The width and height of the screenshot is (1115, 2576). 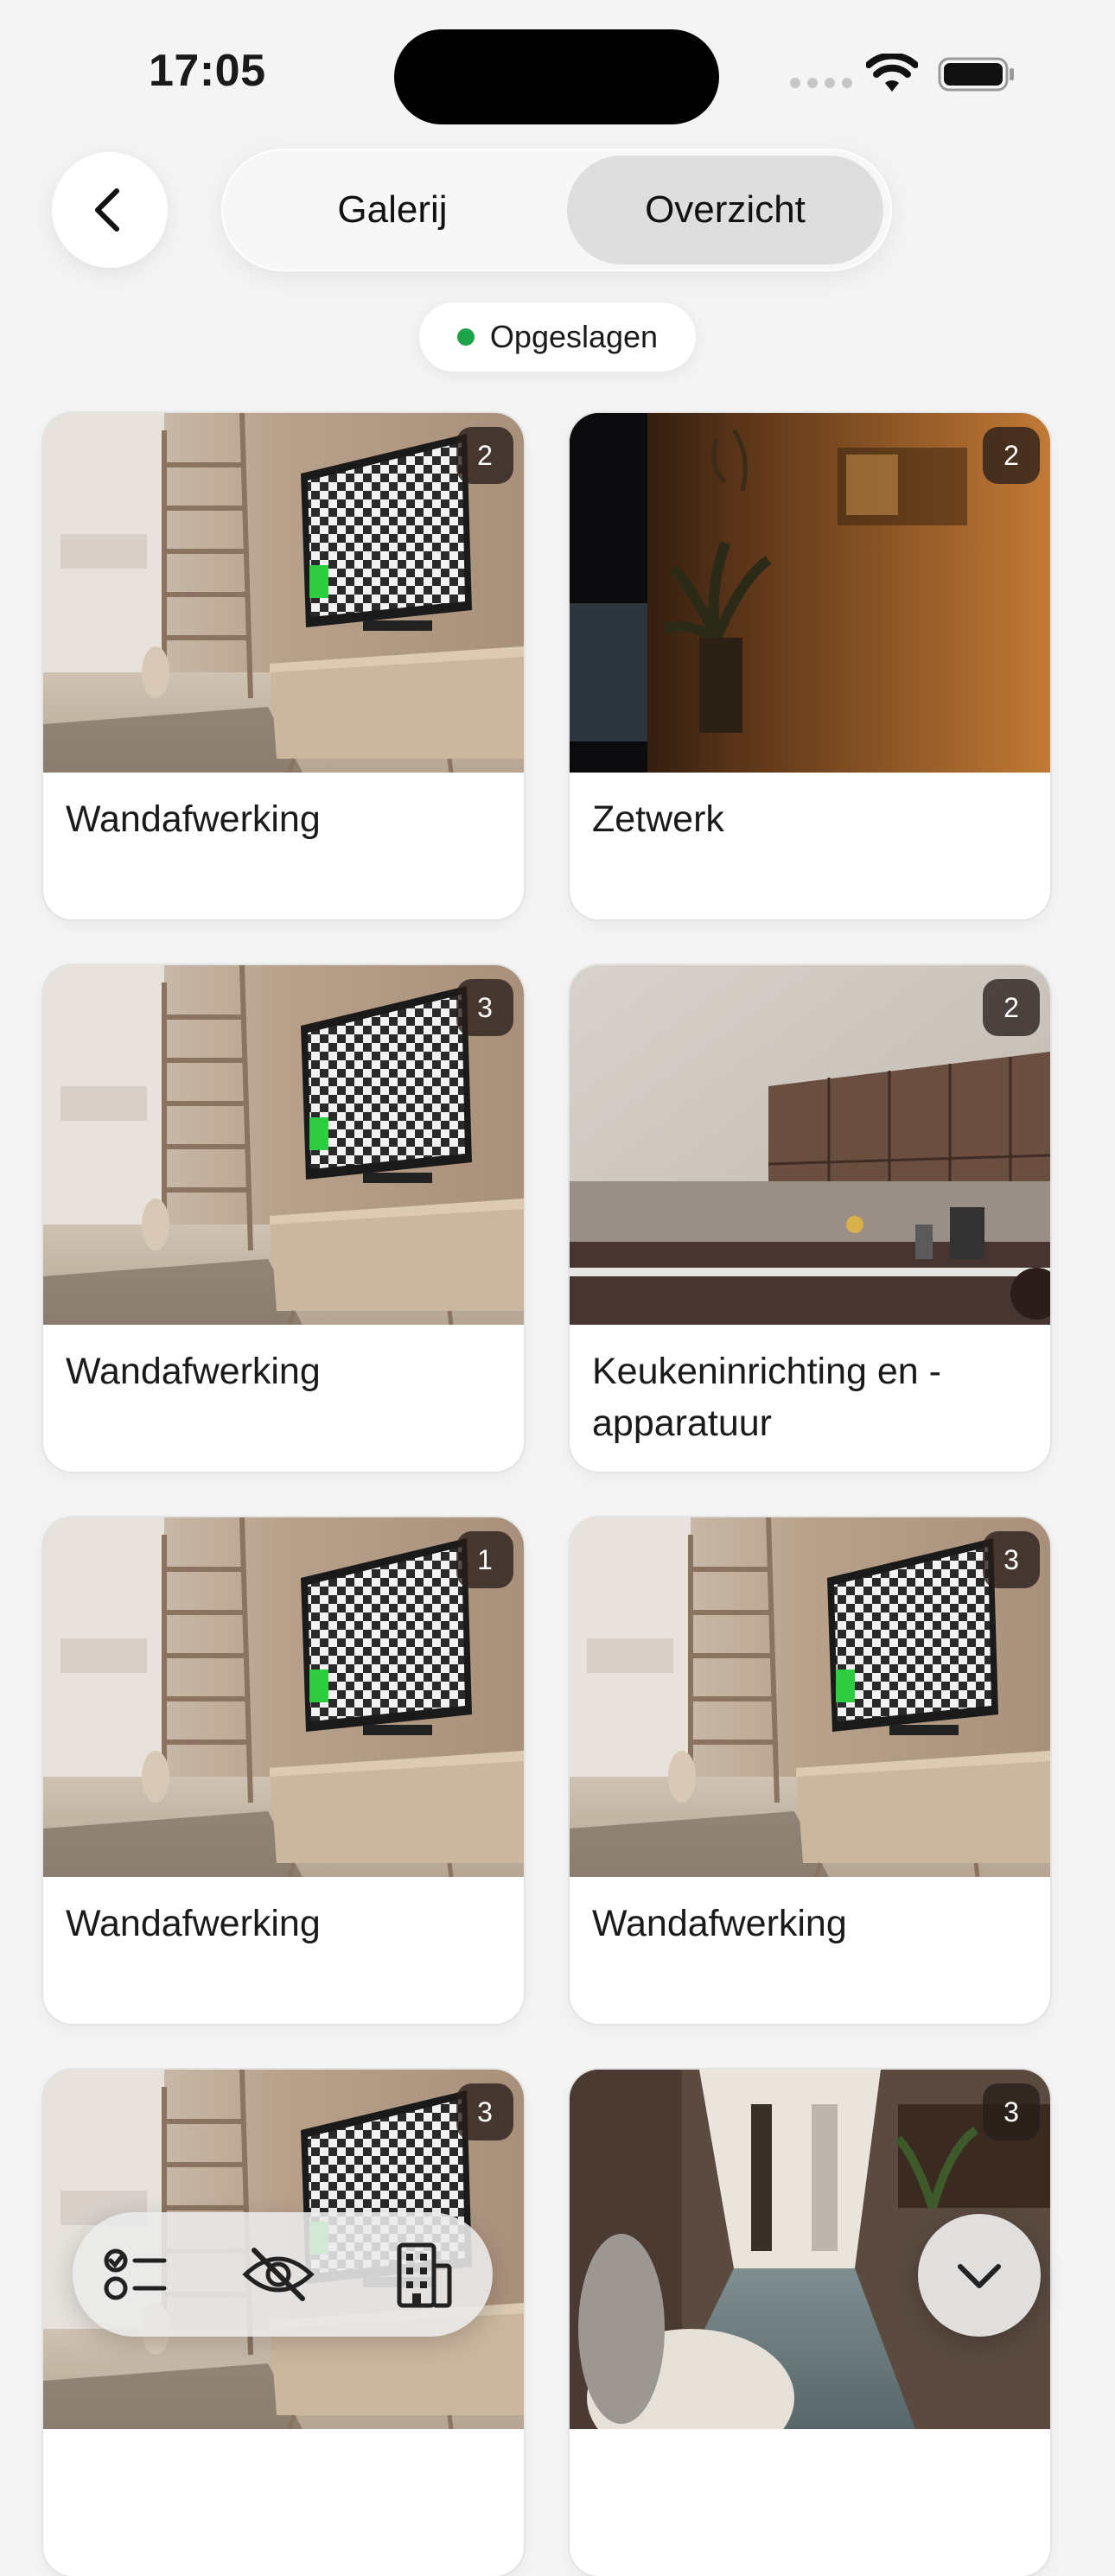 I want to click on card-wandafwerking: 2 Wandafwerking, so click(x=283, y=666).